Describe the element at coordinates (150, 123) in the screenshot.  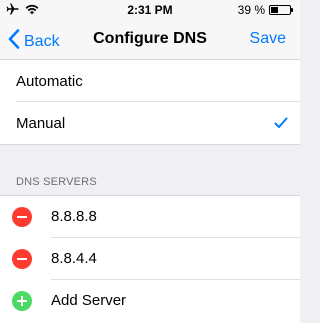
I see `option-manual: Manual` at that location.